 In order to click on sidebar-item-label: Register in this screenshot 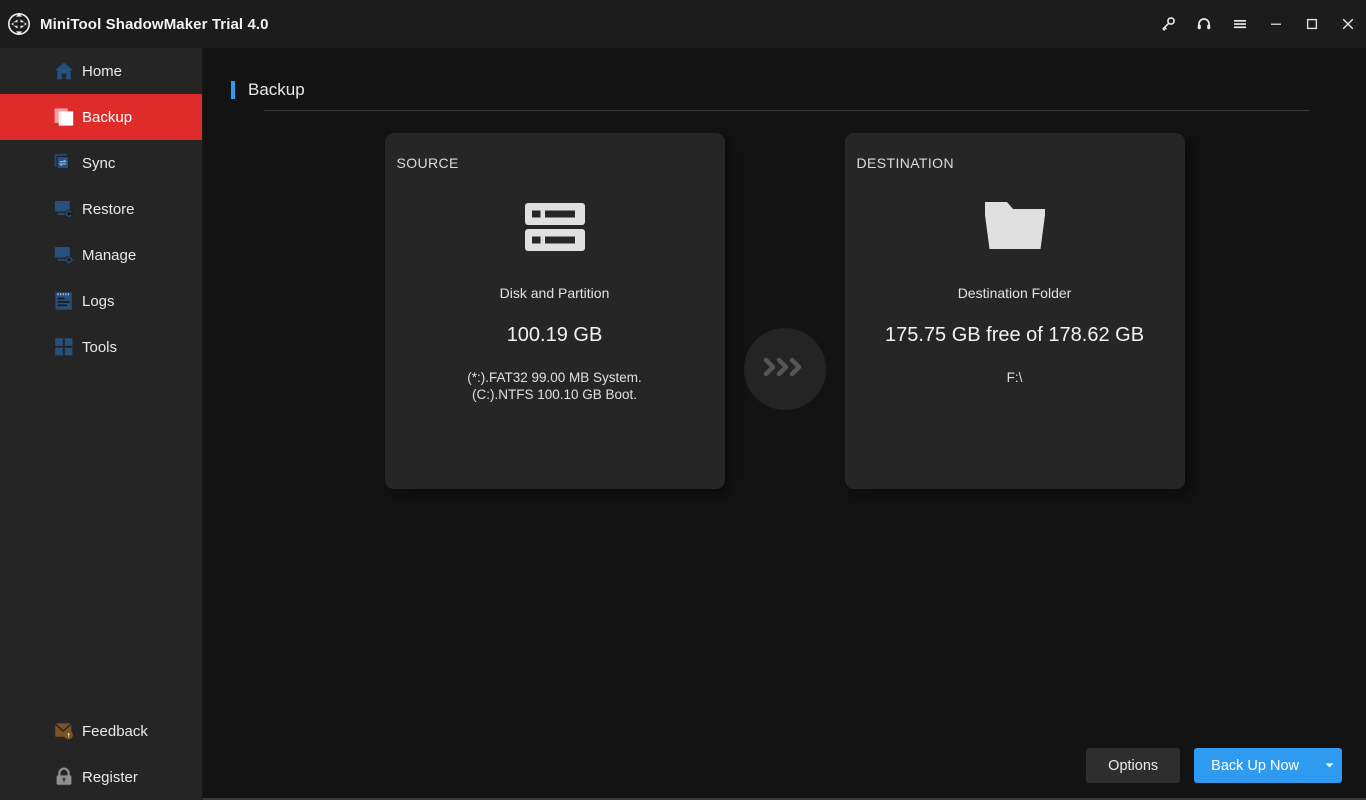, I will do `click(110, 777)`.